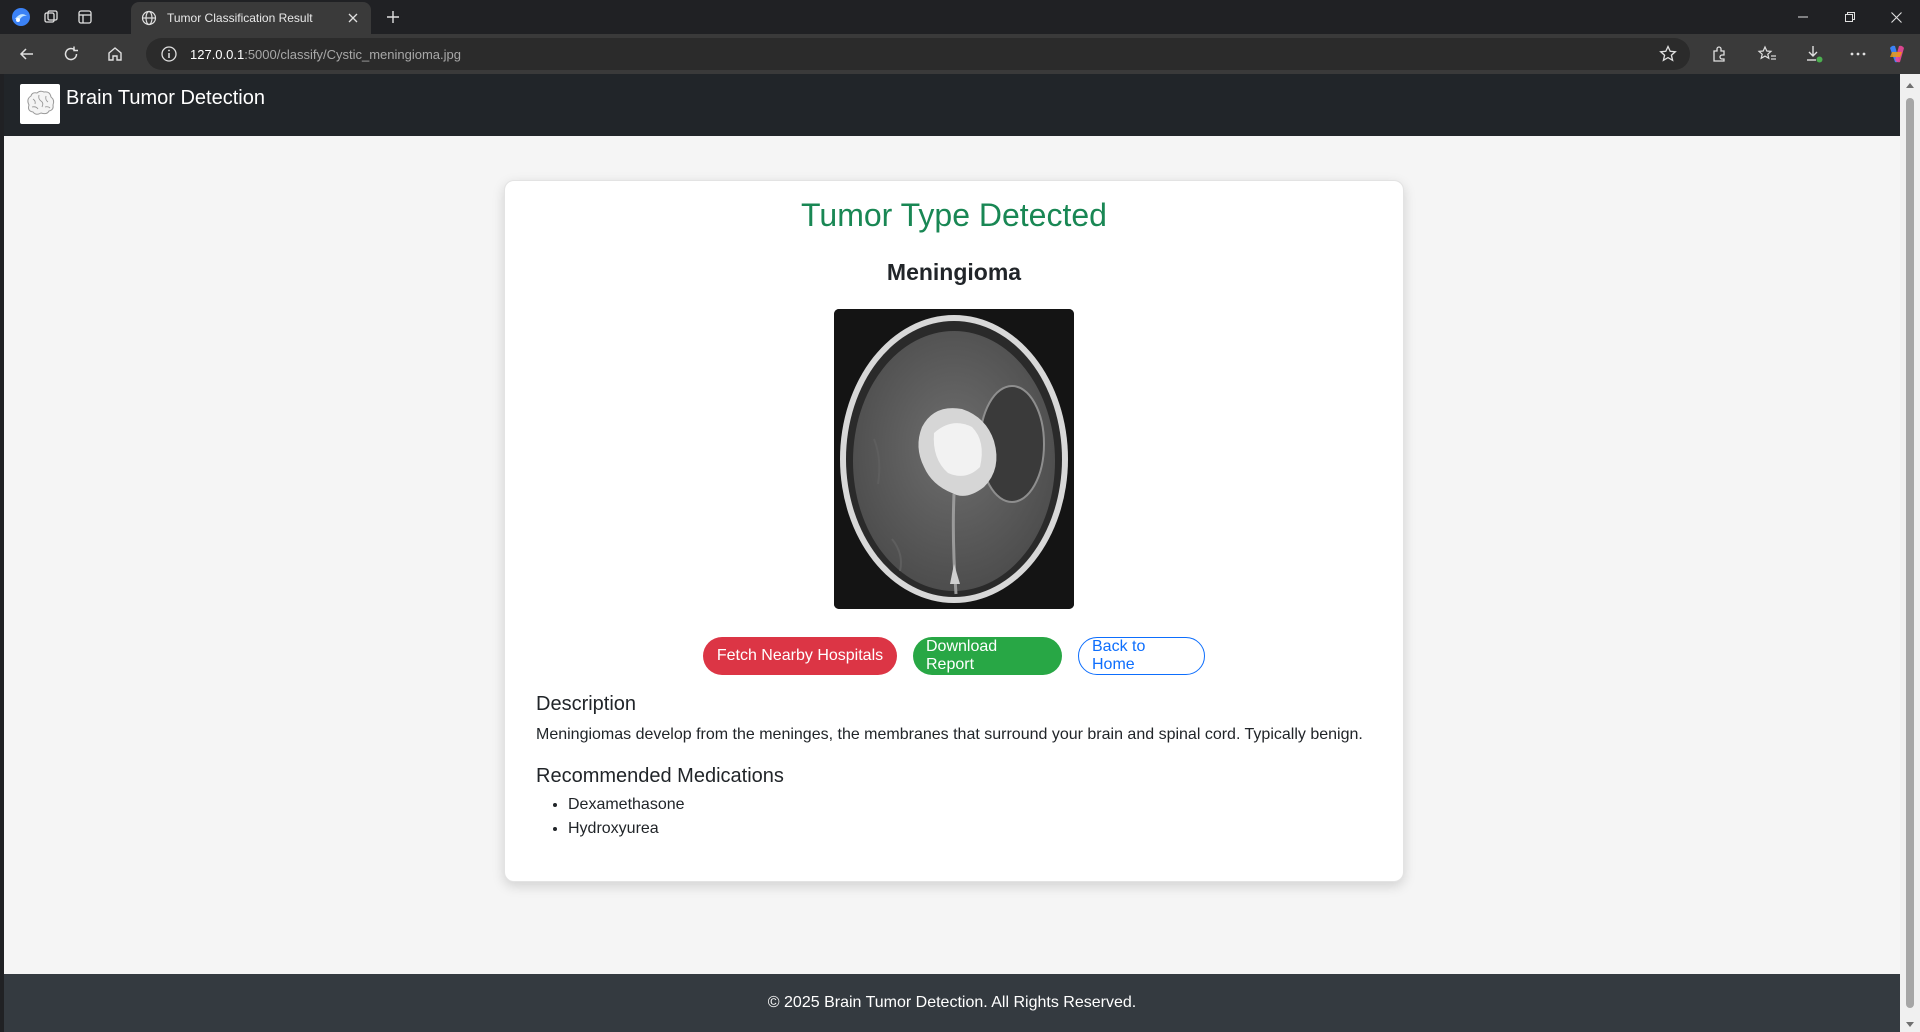 The height and width of the screenshot is (1032, 1920). I want to click on page-scrollbar, so click(1910, 553).